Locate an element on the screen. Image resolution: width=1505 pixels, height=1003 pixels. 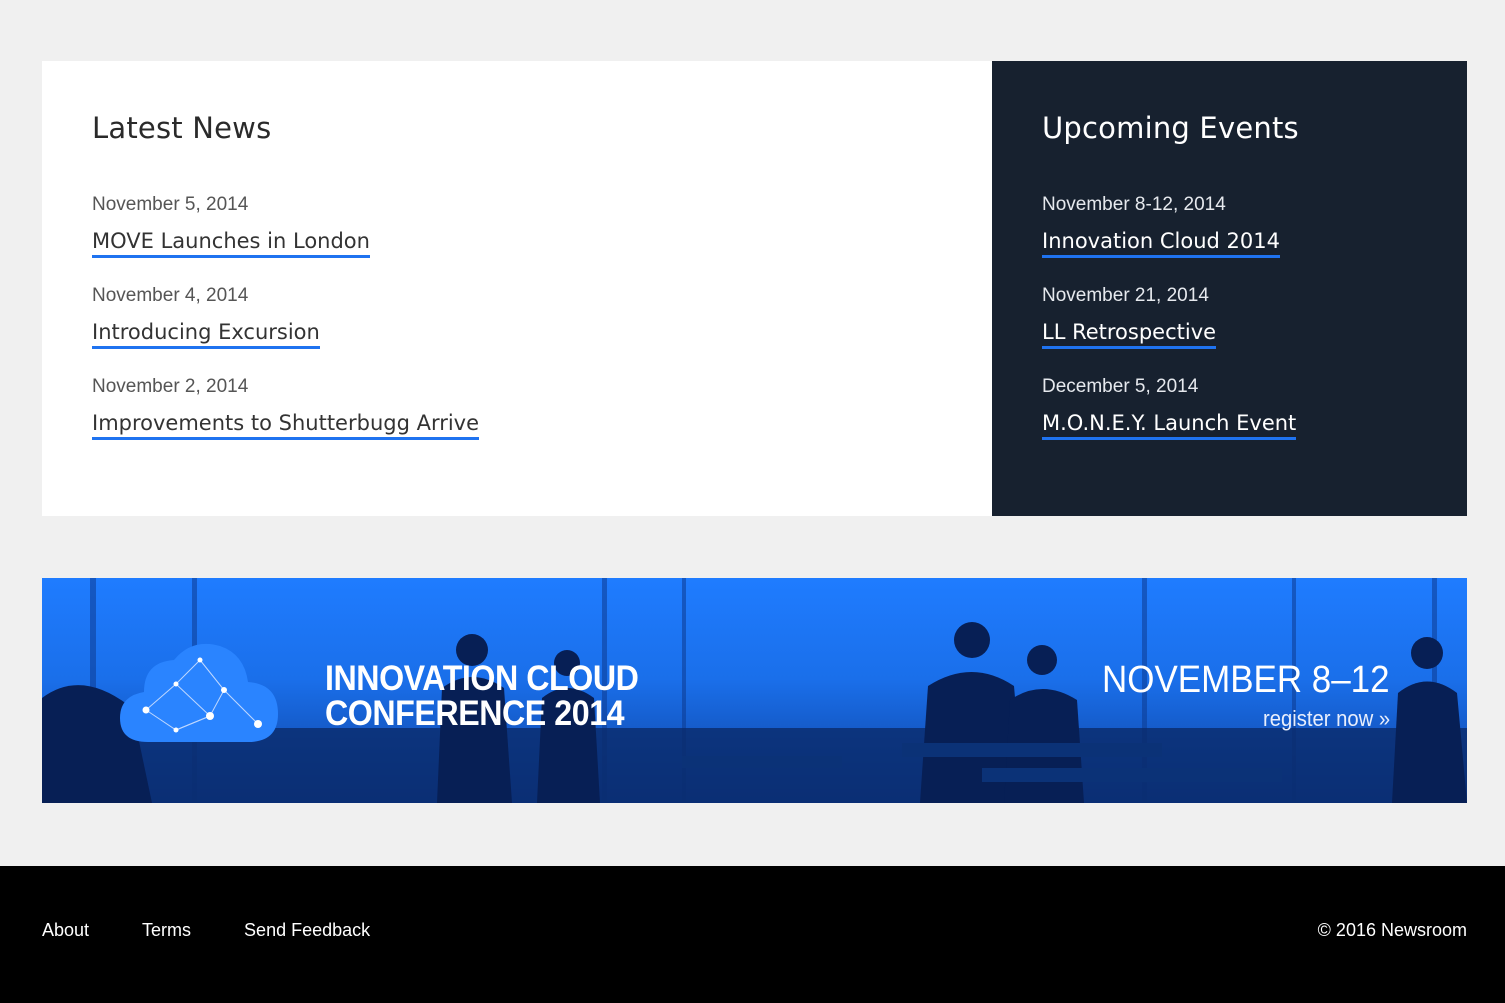
register-now-link: register now » is located at coordinates (1326, 719).